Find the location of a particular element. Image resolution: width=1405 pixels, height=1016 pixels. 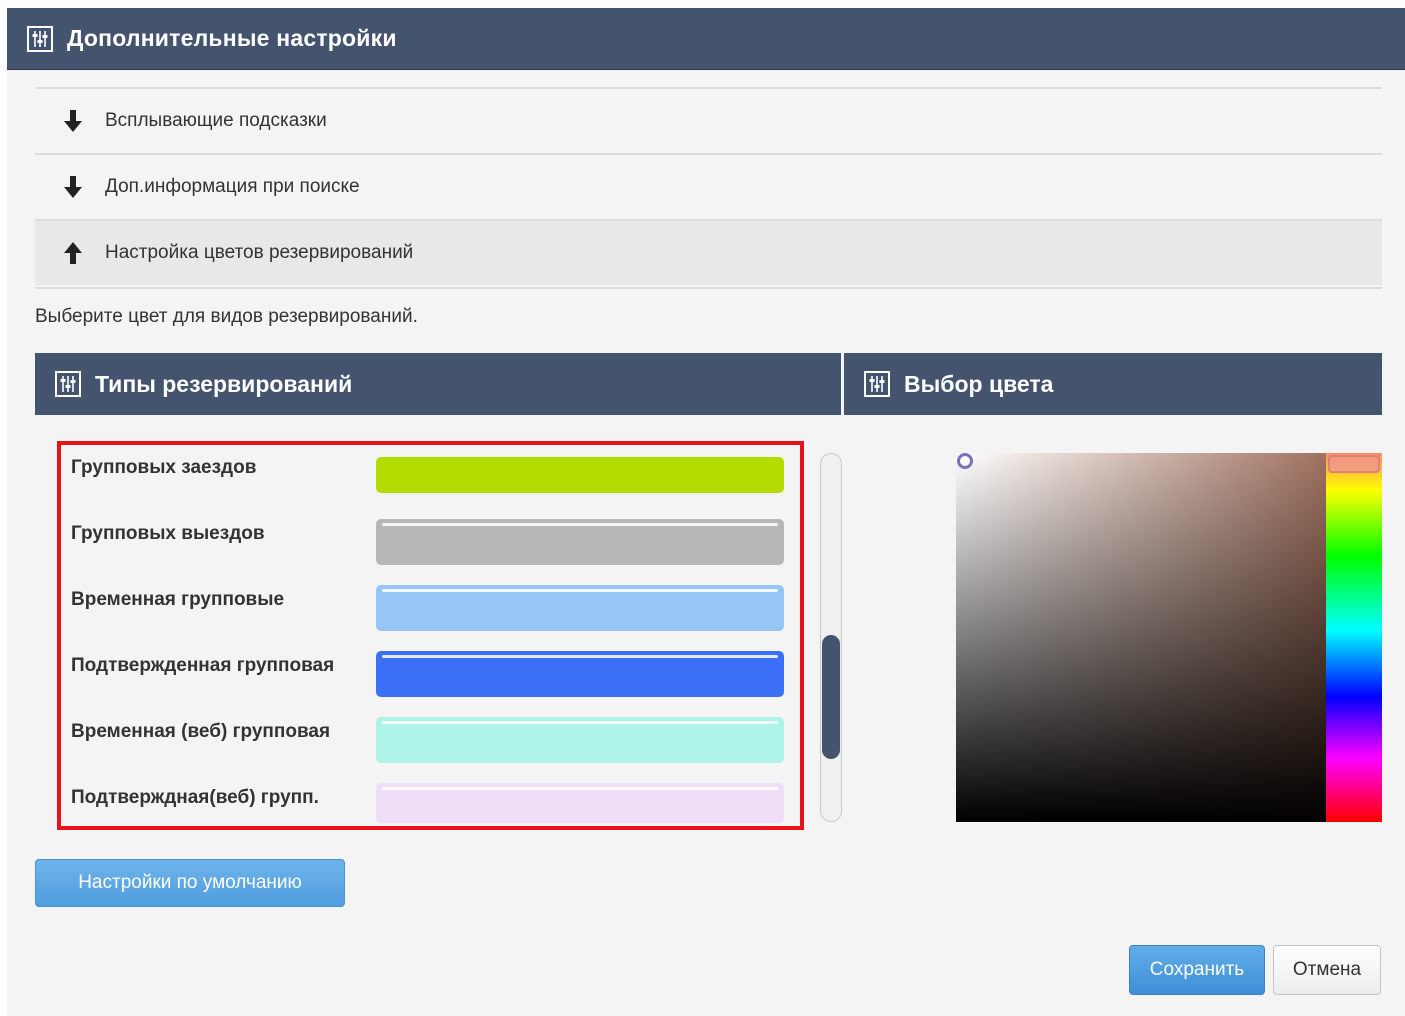

save-button: Сохранить is located at coordinates (1197, 970).